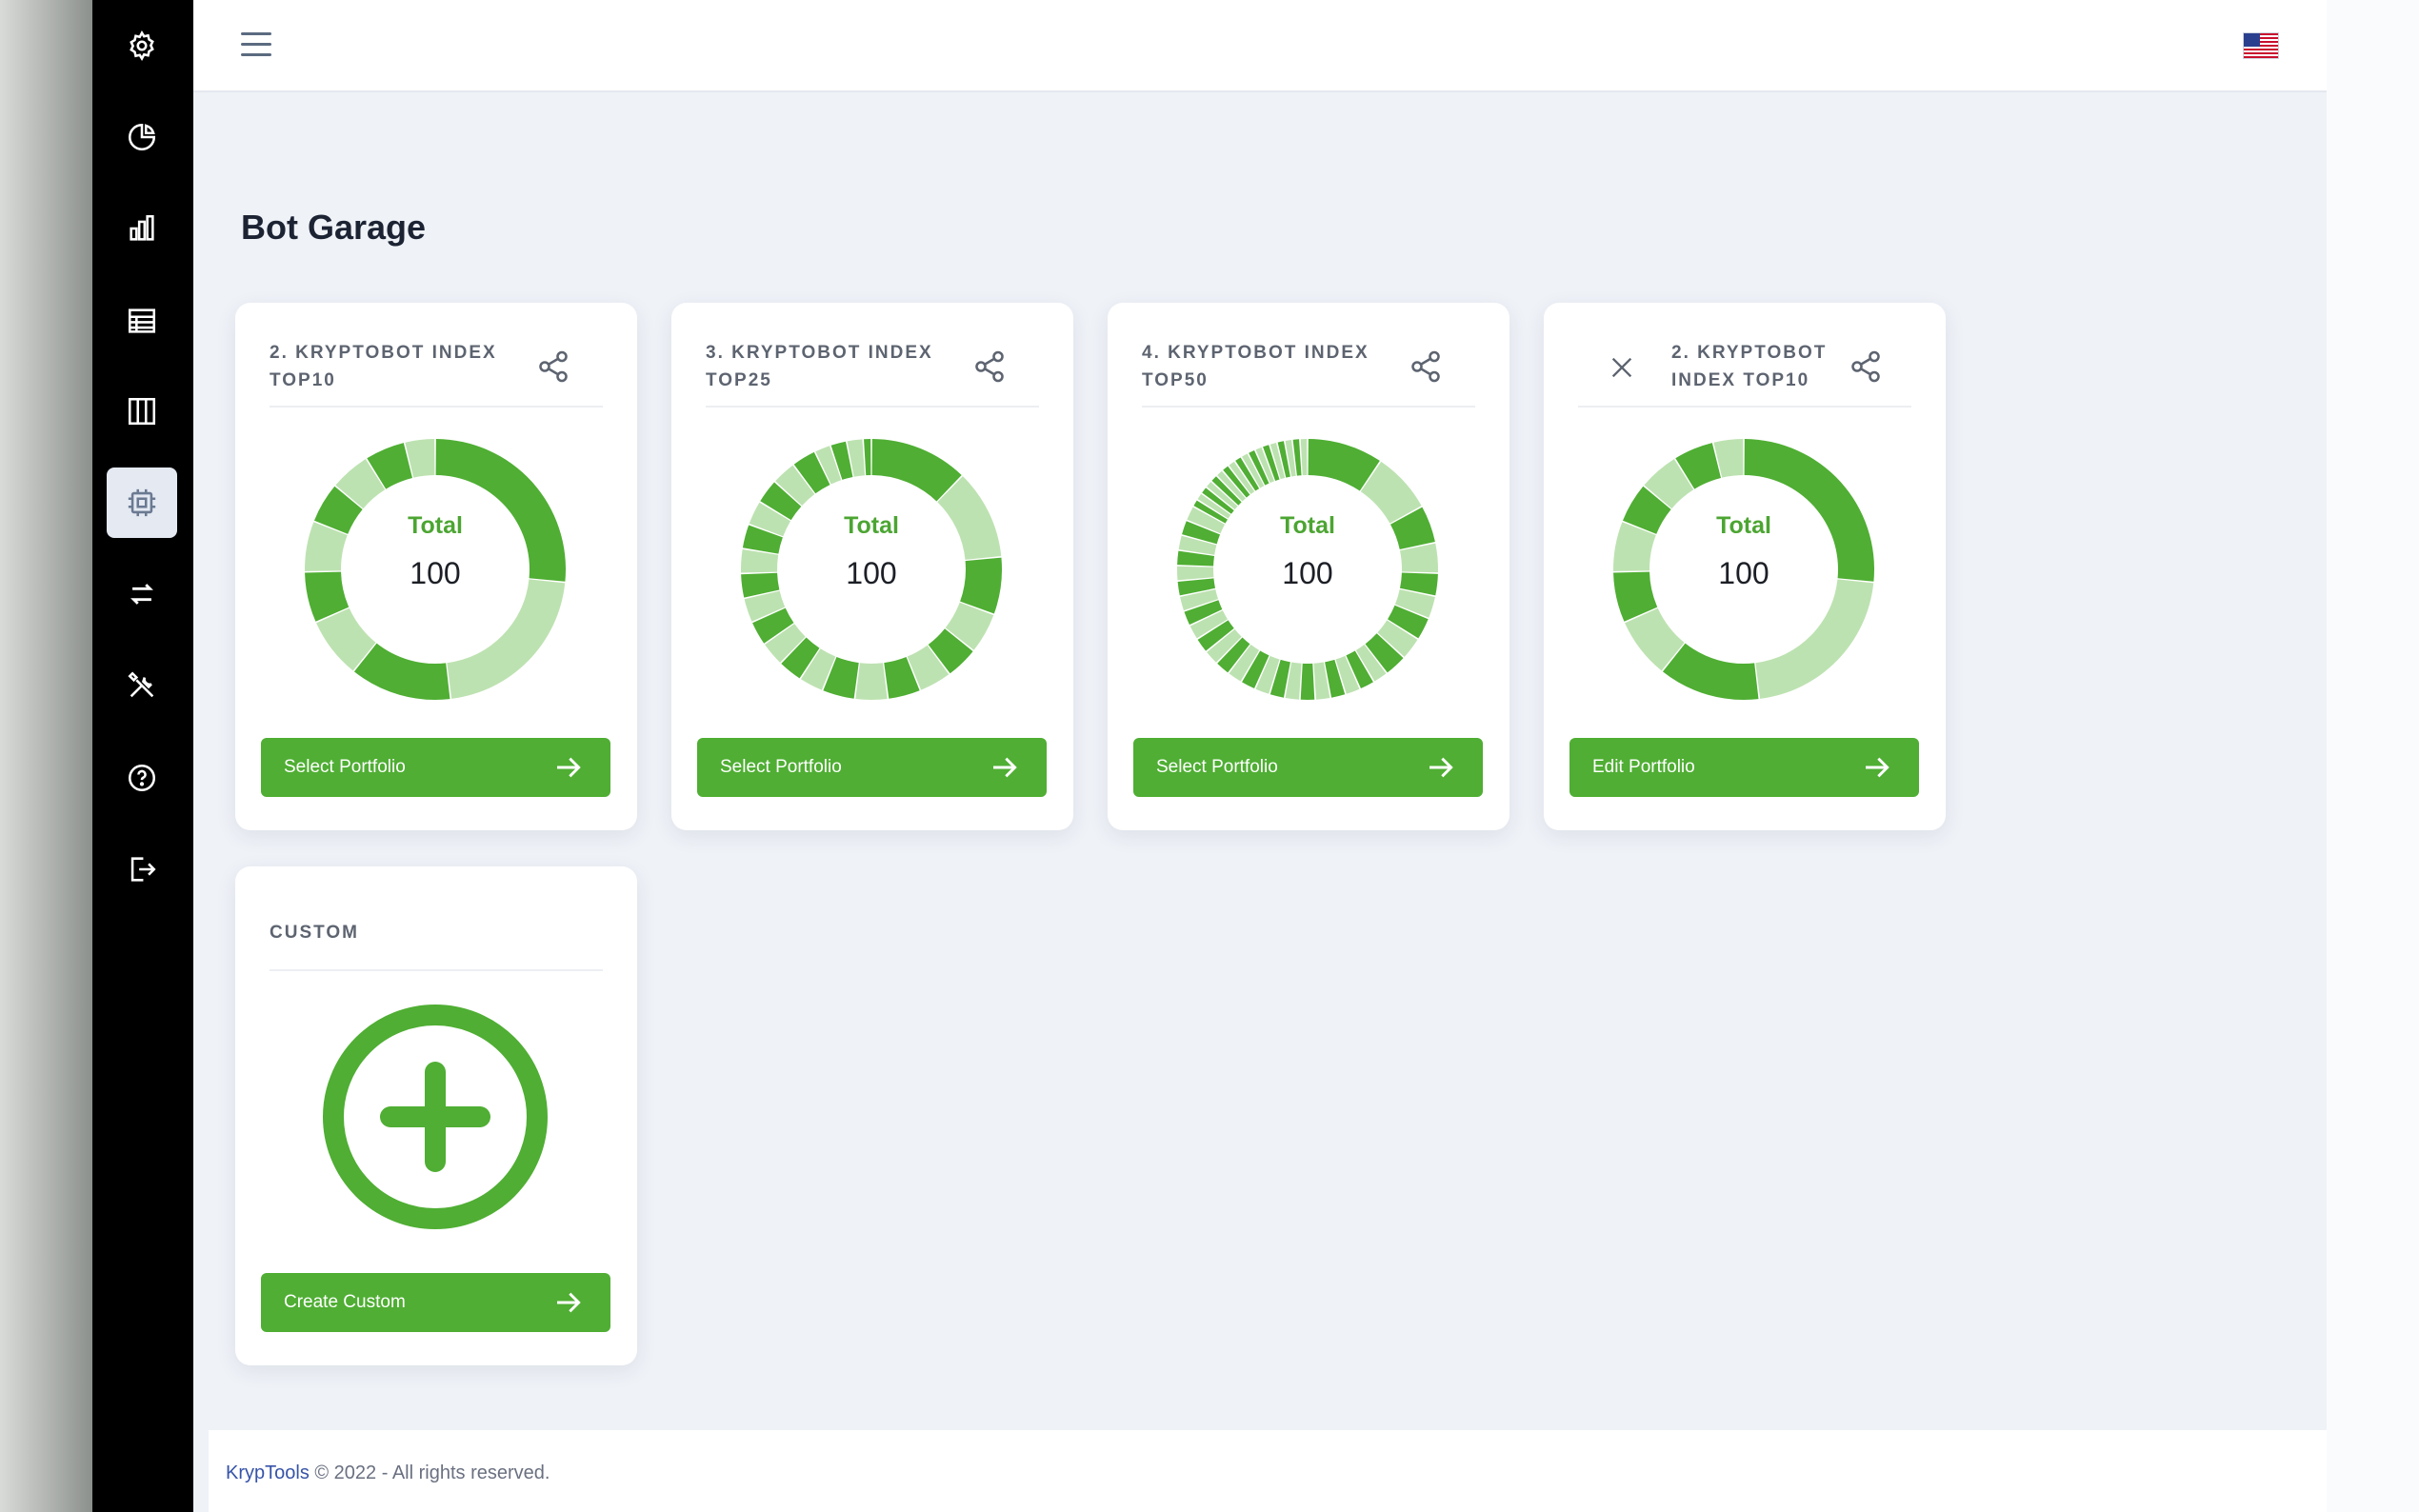  I want to click on sidebar, so click(142, 756).